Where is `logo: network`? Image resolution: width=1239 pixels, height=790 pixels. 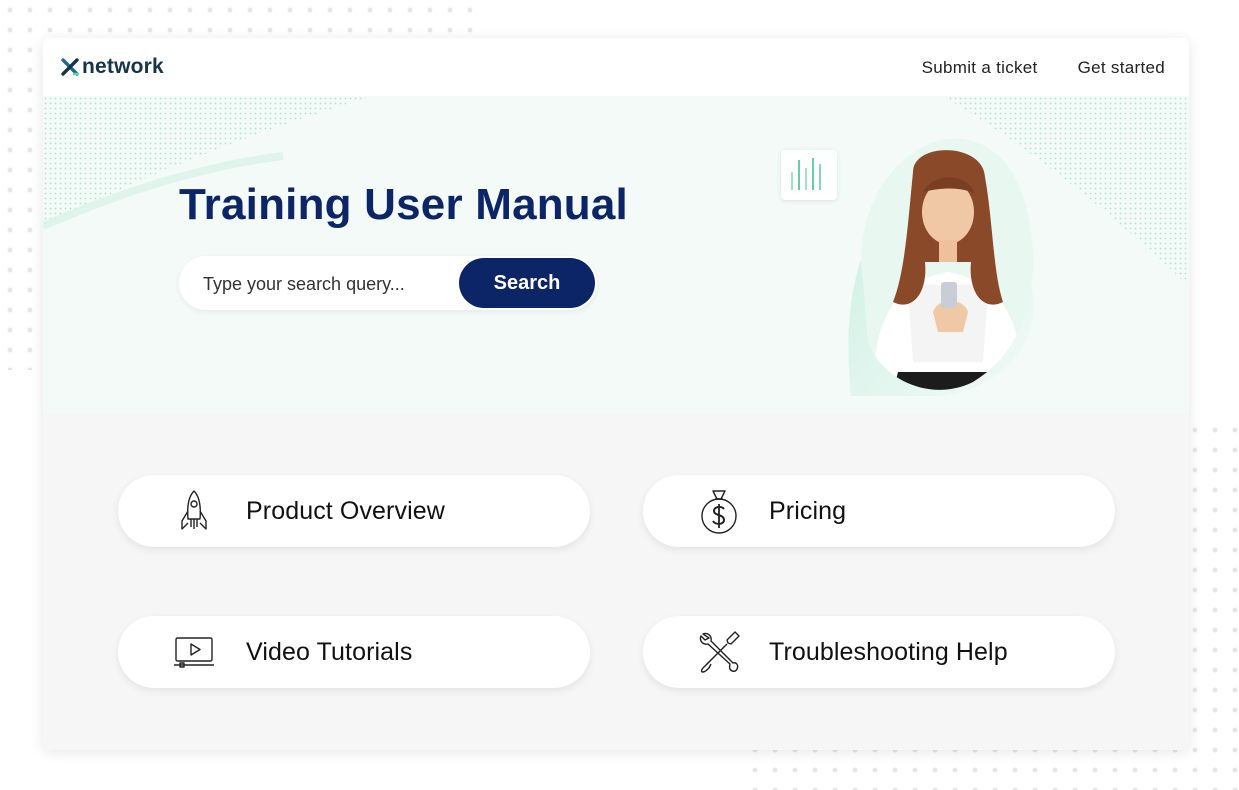
logo: network is located at coordinates (112, 67).